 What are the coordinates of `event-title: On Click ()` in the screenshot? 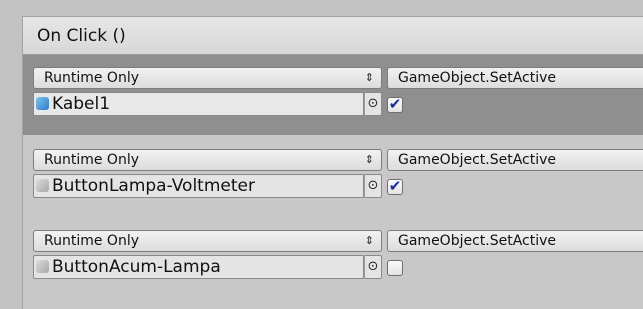 It's located at (81, 36).